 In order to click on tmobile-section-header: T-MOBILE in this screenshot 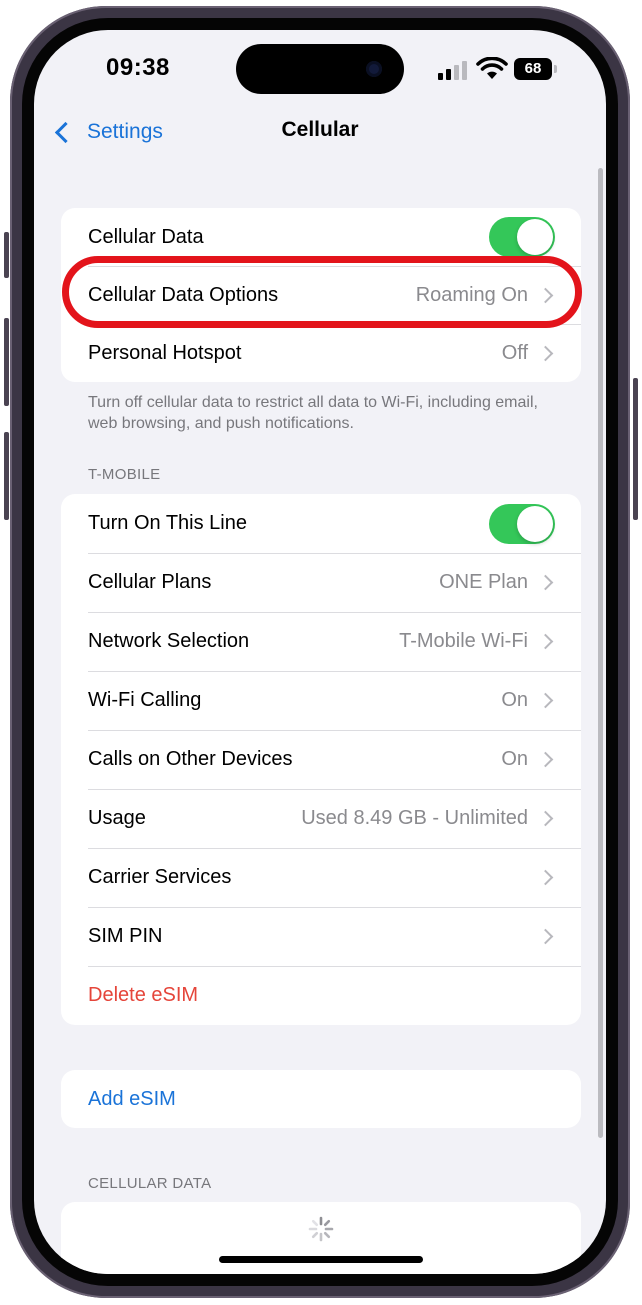, I will do `click(124, 474)`.